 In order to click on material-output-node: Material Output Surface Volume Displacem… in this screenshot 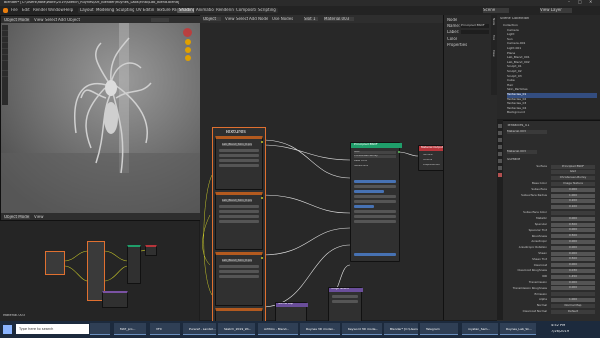, I will do `click(432, 158)`.